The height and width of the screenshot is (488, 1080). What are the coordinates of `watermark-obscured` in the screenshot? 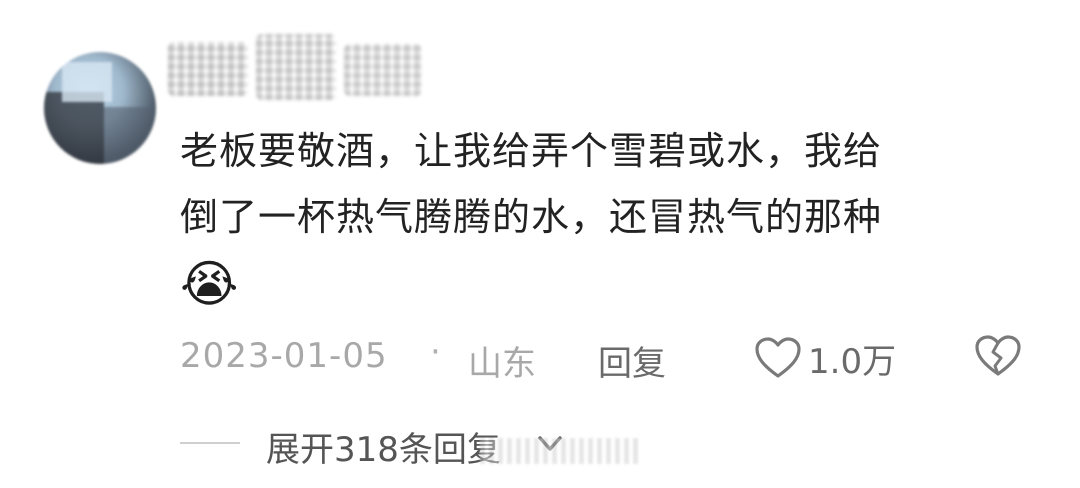 It's located at (560, 451).